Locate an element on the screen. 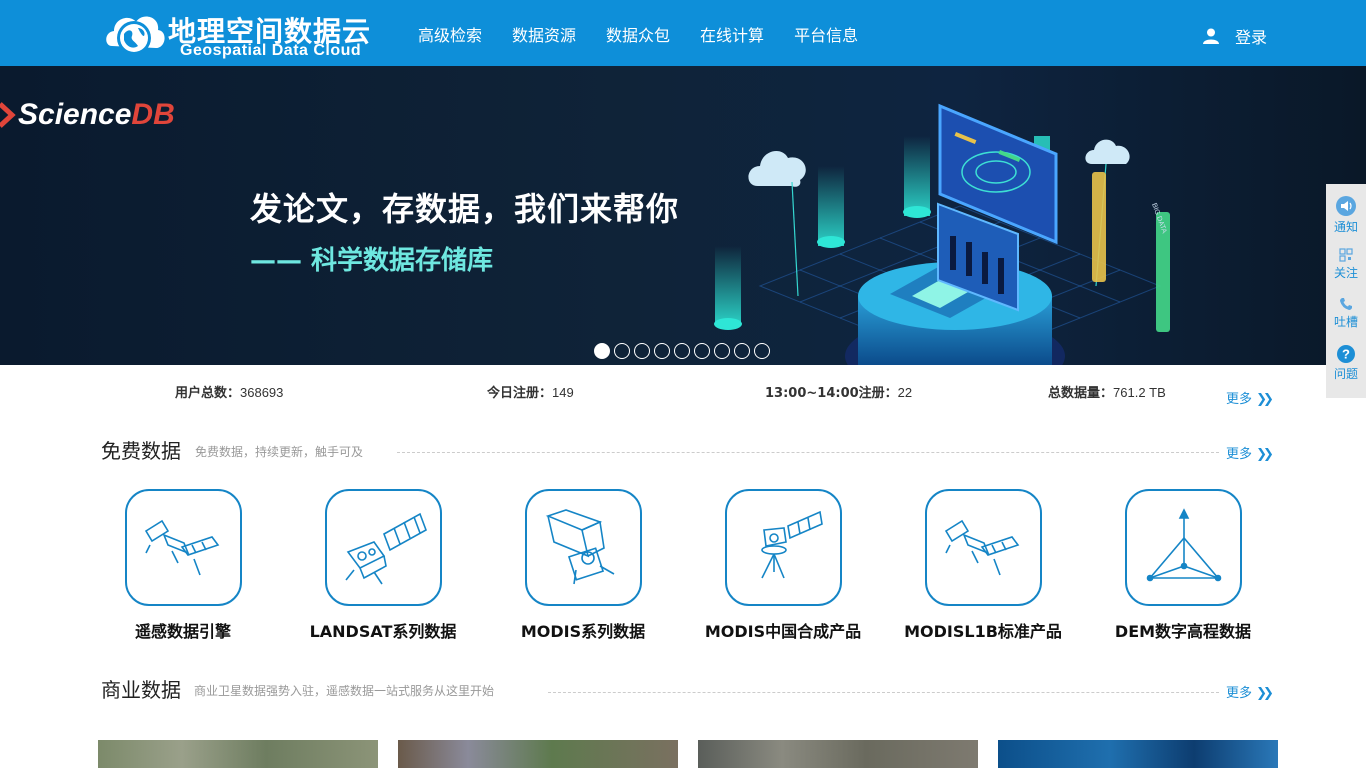  user-icon is located at coordinates (1211, 36).